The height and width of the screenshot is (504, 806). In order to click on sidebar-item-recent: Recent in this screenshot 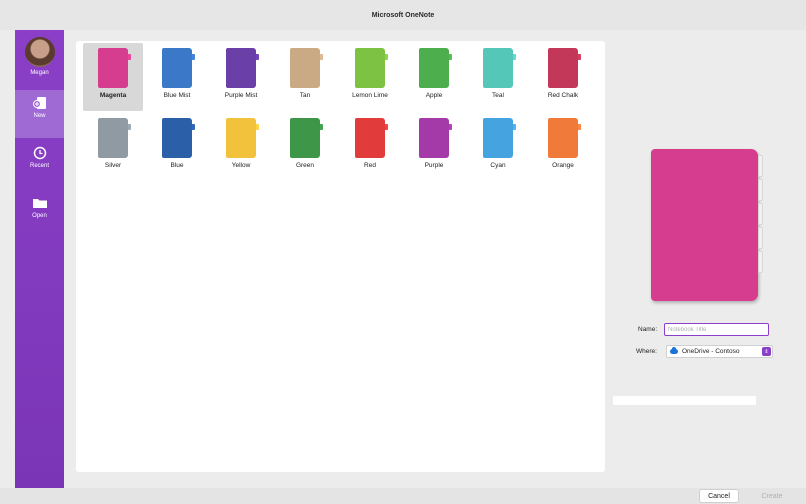, I will do `click(39, 166)`.